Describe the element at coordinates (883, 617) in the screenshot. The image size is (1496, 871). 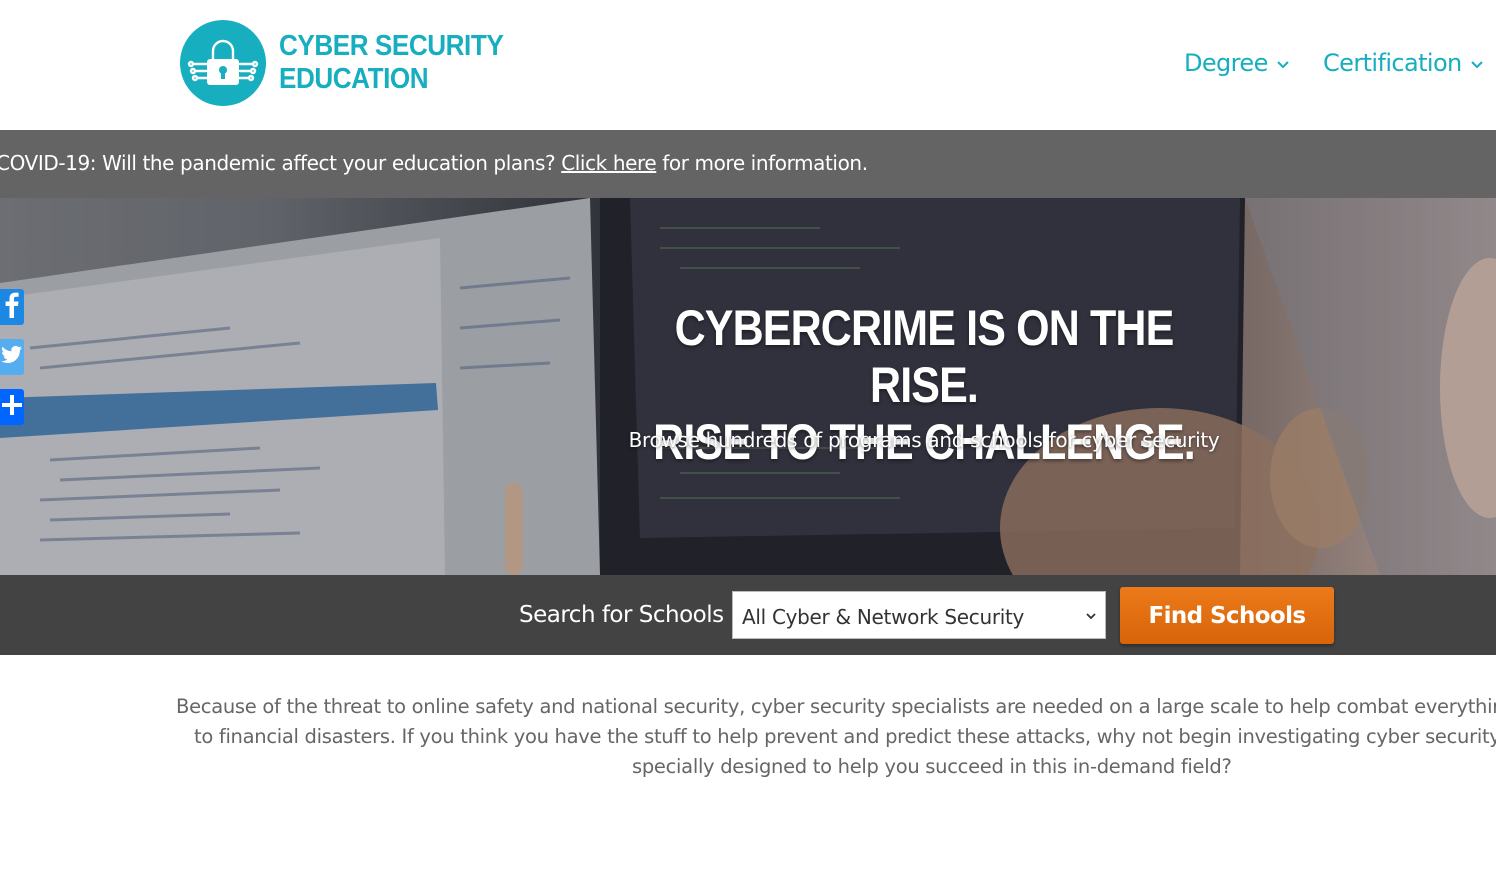
I see `program-select-value: All Cyber & Network Security` at that location.